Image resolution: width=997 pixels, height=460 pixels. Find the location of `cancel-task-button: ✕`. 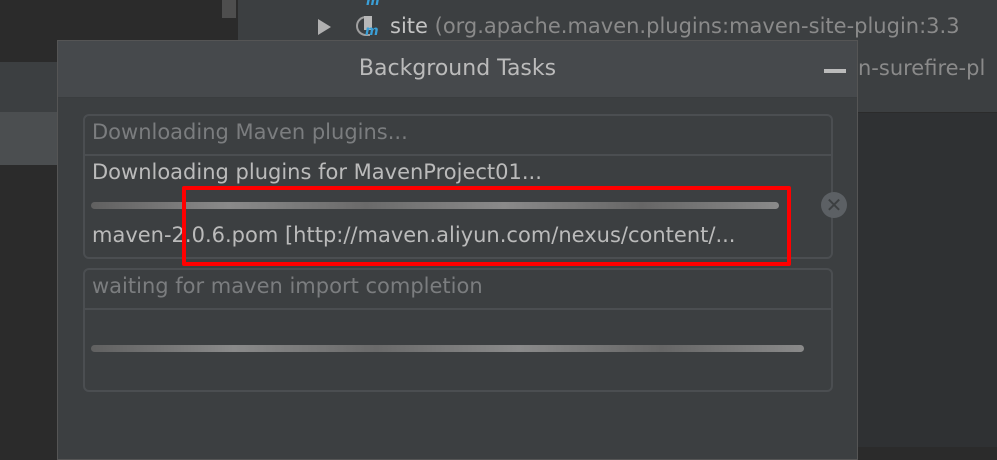

cancel-task-button: ✕ is located at coordinates (834, 205).